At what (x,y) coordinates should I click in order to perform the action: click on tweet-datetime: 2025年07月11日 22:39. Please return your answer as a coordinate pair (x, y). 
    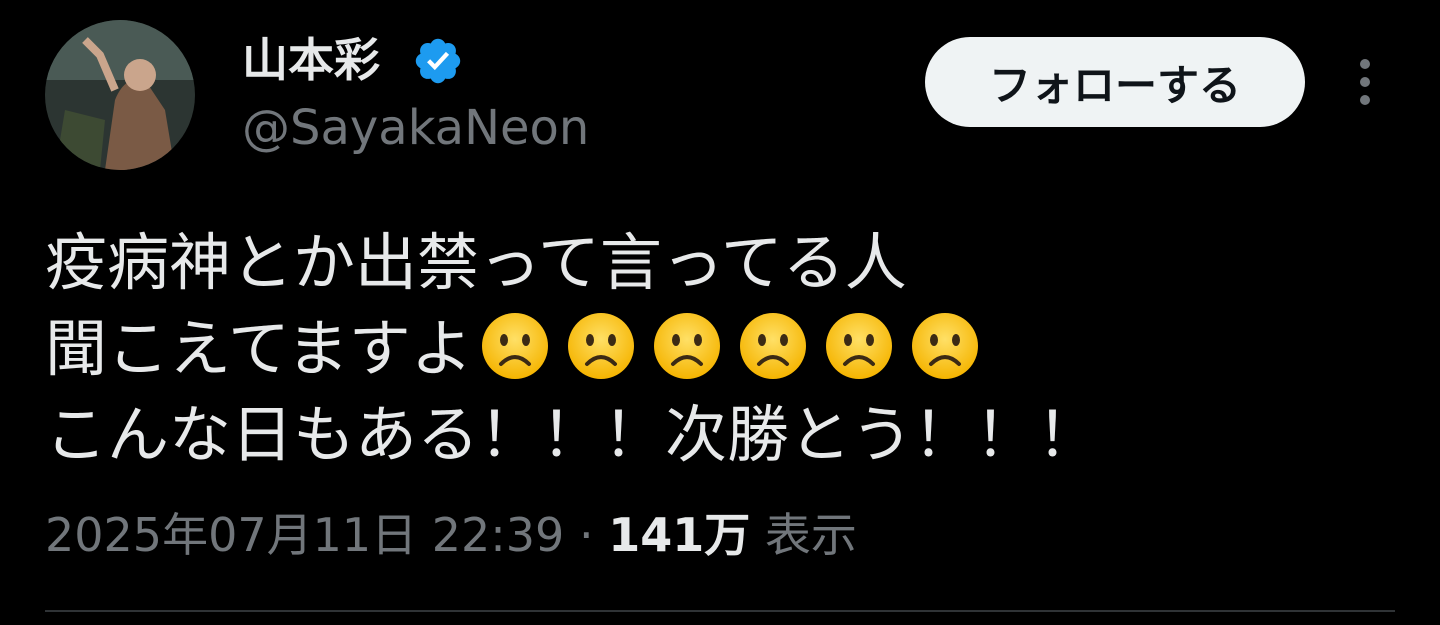
    Looking at the image, I should click on (304, 535).